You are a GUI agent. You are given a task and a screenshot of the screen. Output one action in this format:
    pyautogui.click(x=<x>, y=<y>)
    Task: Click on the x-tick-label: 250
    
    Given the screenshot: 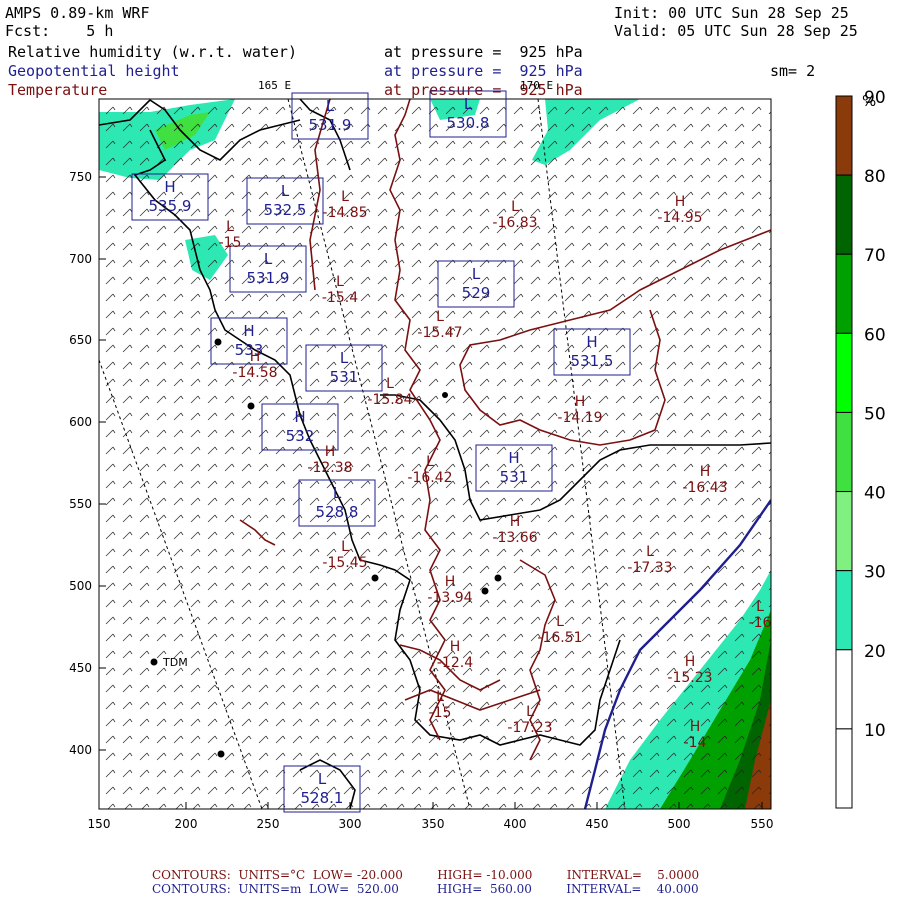 What is the action you would take?
    pyautogui.click(x=268, y=824)
    